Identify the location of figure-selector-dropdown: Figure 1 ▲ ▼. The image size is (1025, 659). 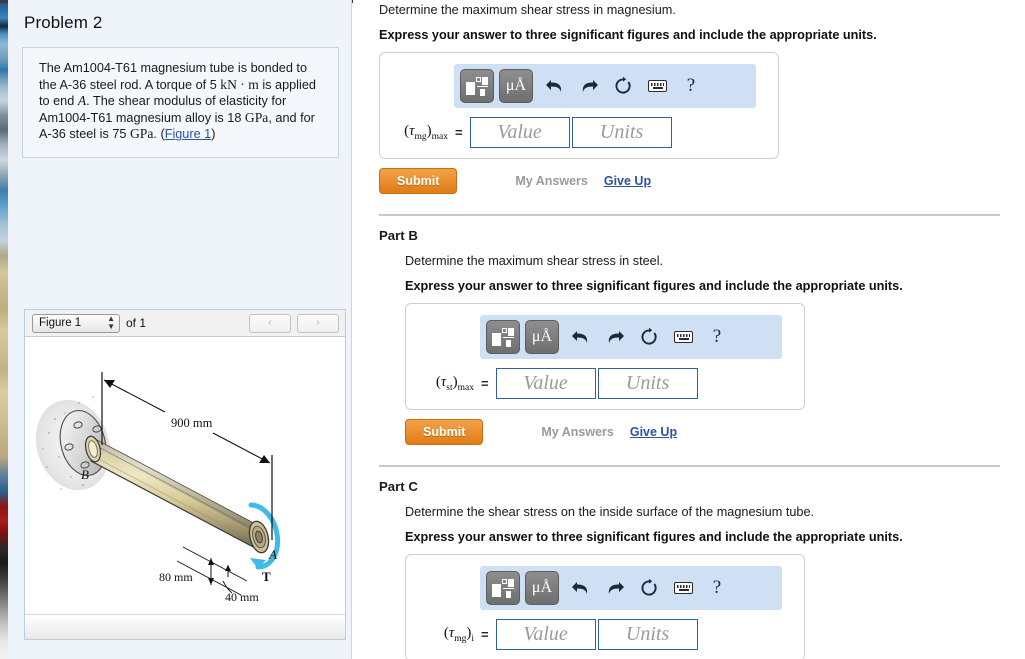
(76, 323).